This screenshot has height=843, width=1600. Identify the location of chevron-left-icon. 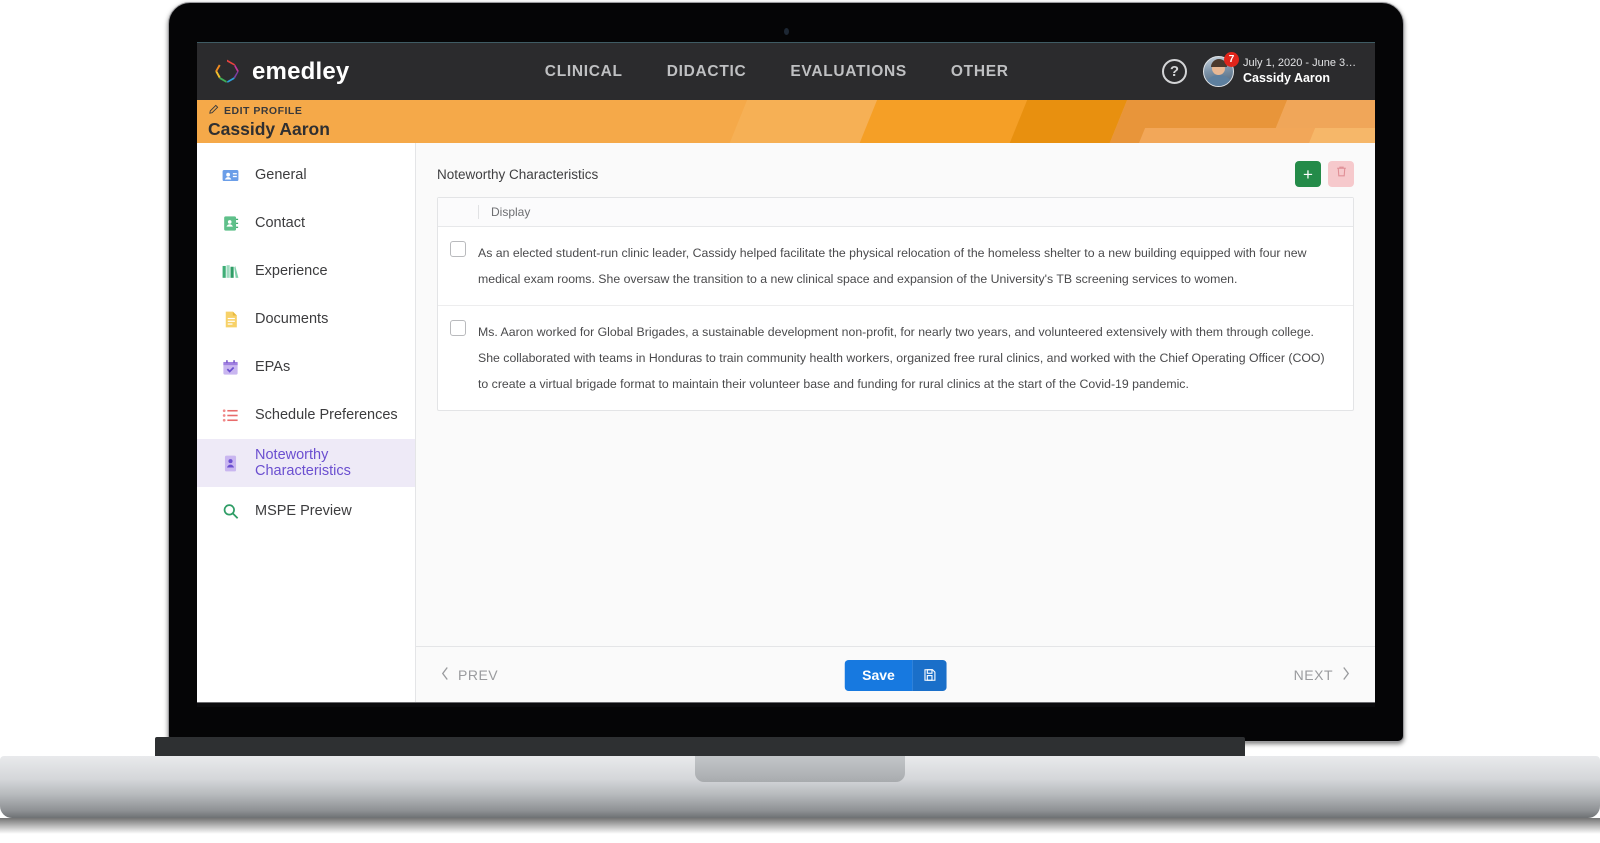
(445, 675).